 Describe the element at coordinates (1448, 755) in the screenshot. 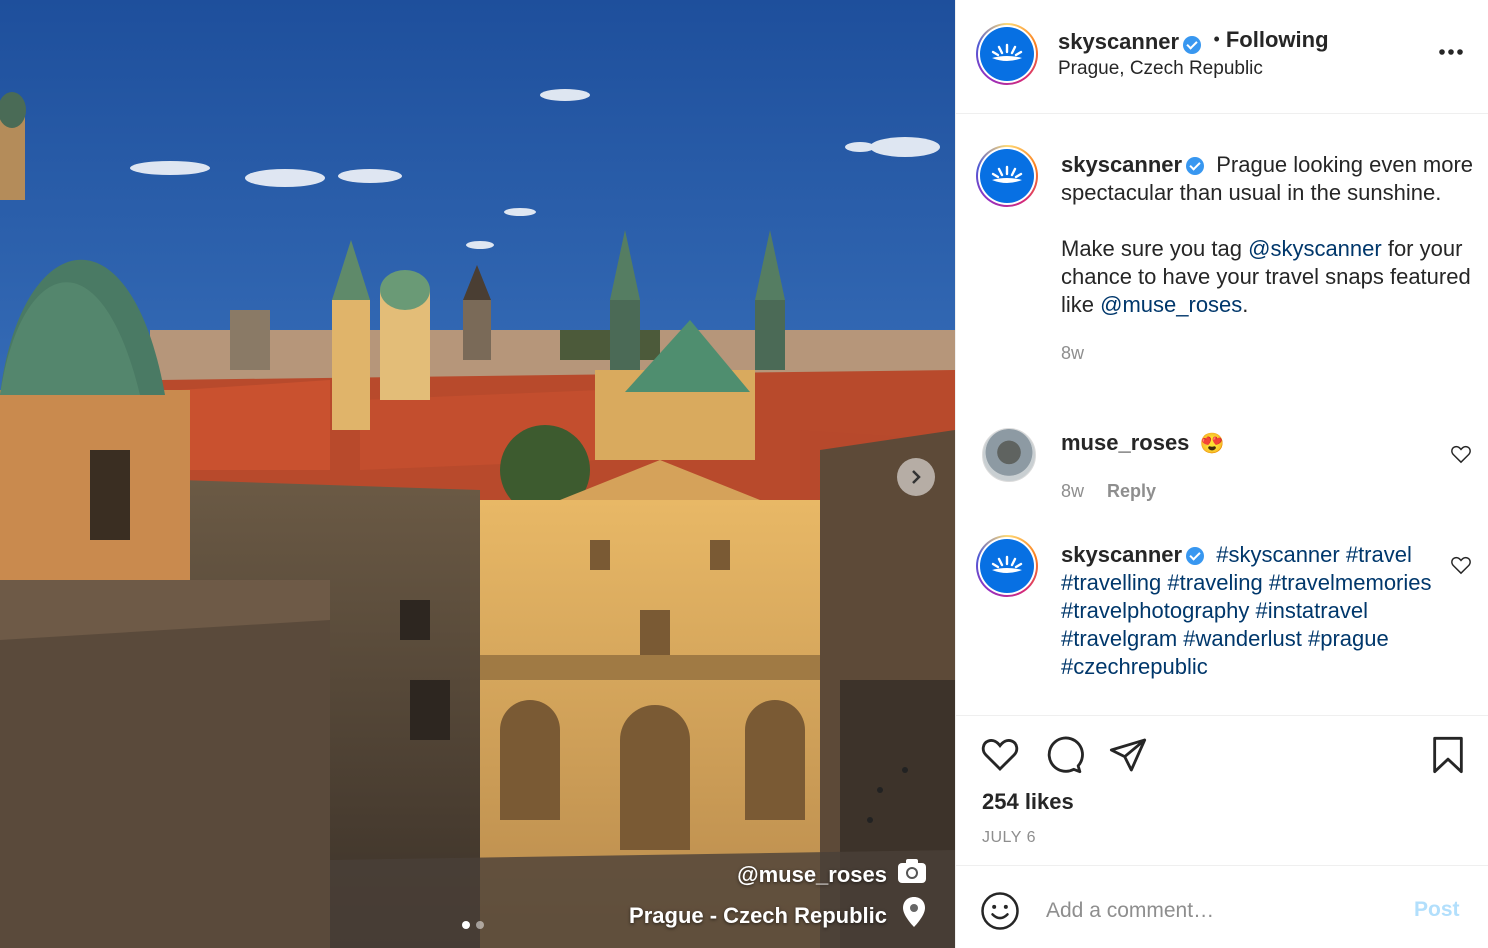

I see `bookmark-icon` at that location.